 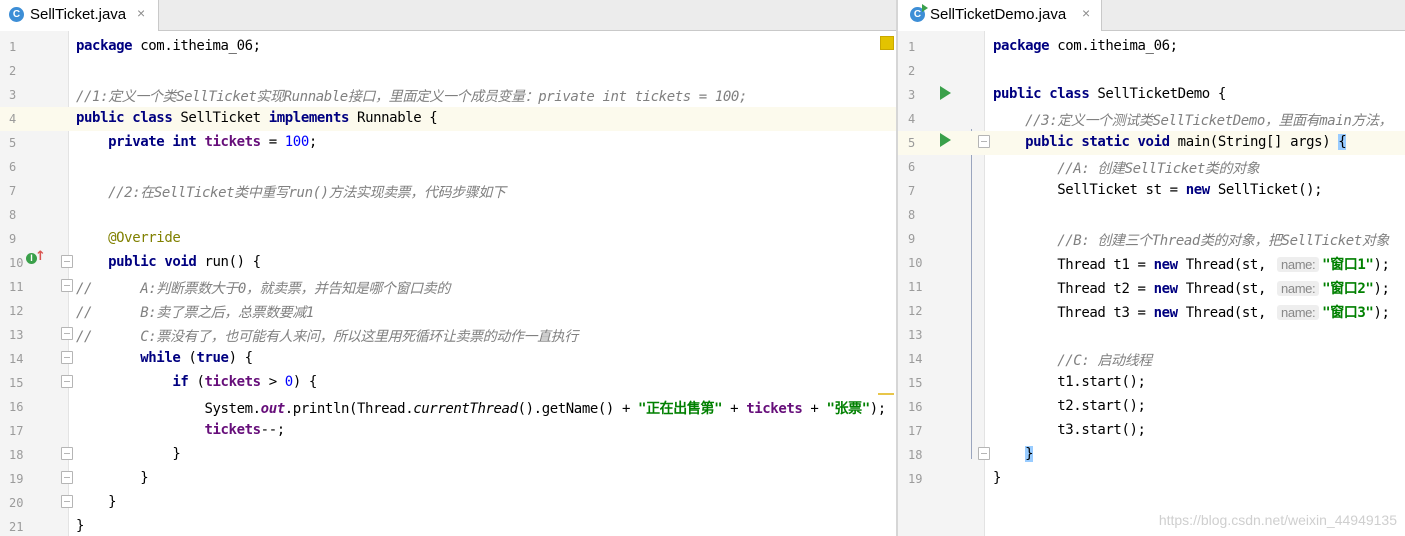 What do you see at coordinates (13, 191) in the screenshot?
I see `line-number: 7` at bounding box center [13, 191].